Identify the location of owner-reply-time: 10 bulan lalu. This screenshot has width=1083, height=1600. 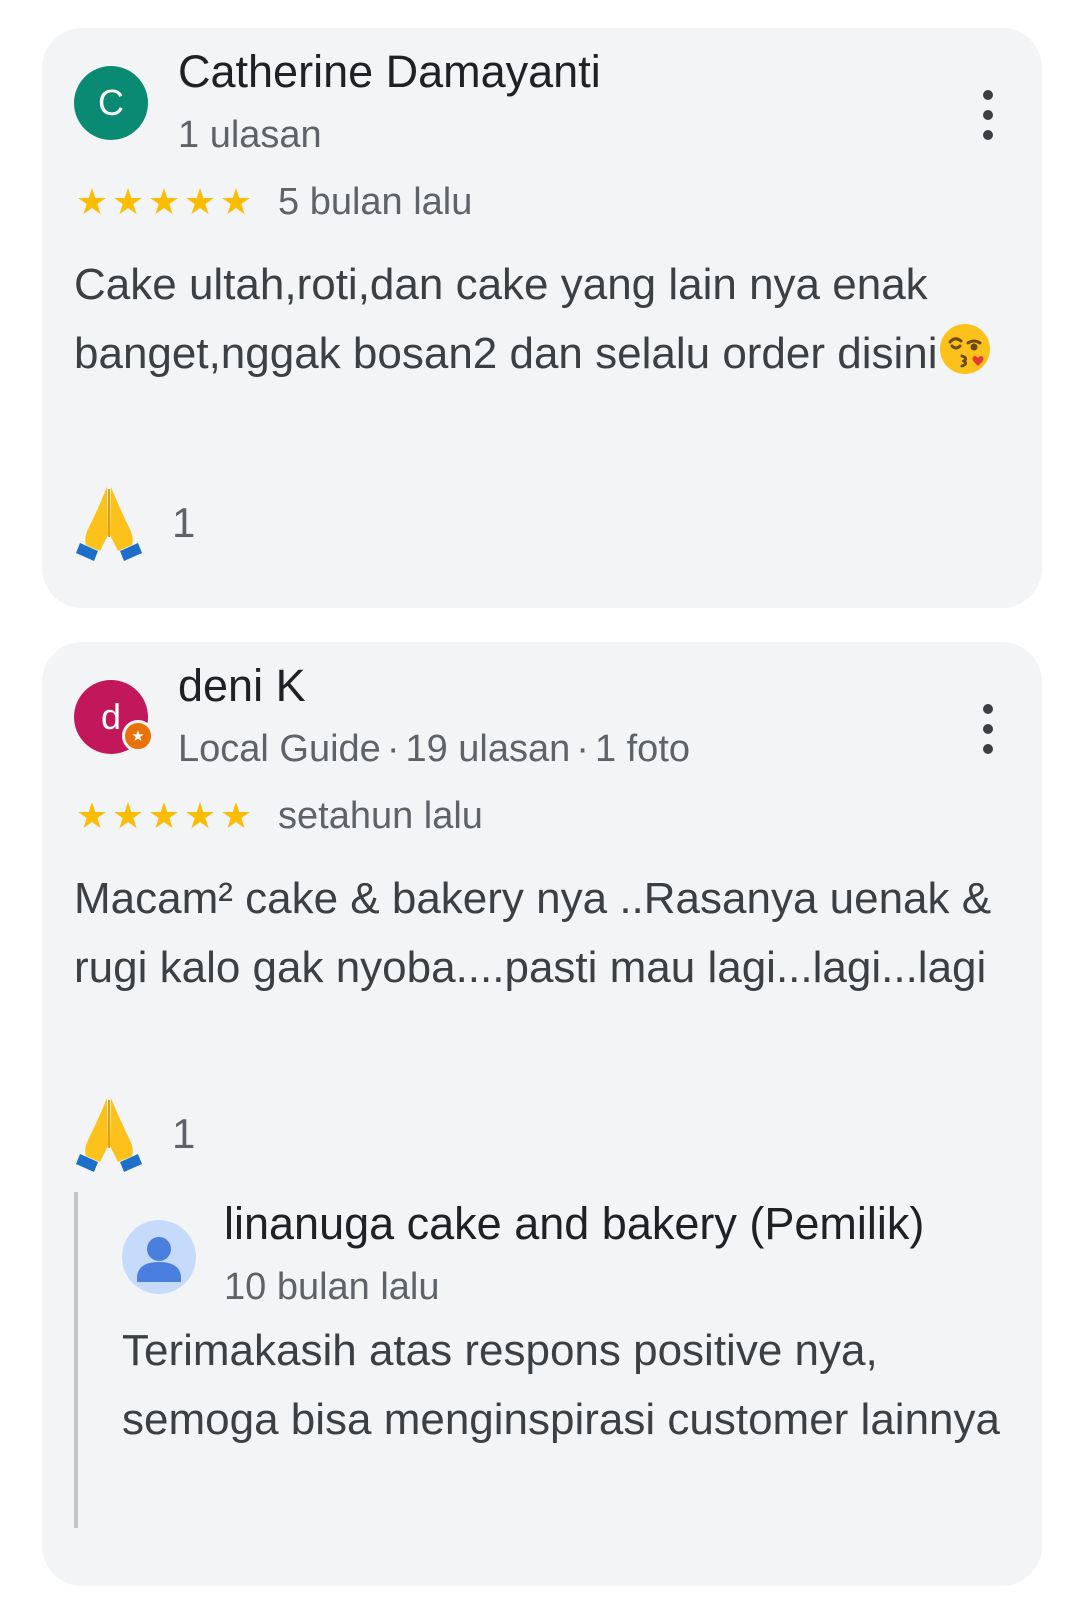
(332, 1287).